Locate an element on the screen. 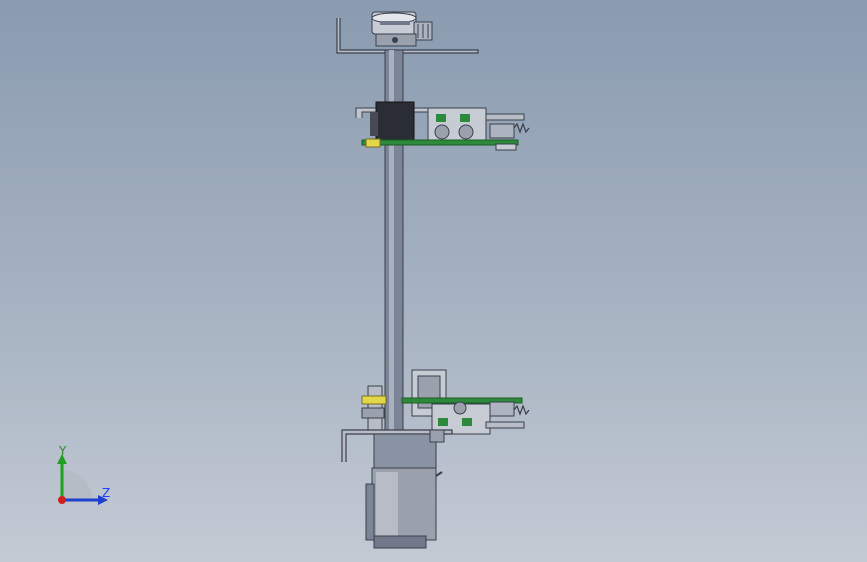 The width and height of the screenshot is (867, 562). base-motor-assembly is located at coordinates (397, 489).